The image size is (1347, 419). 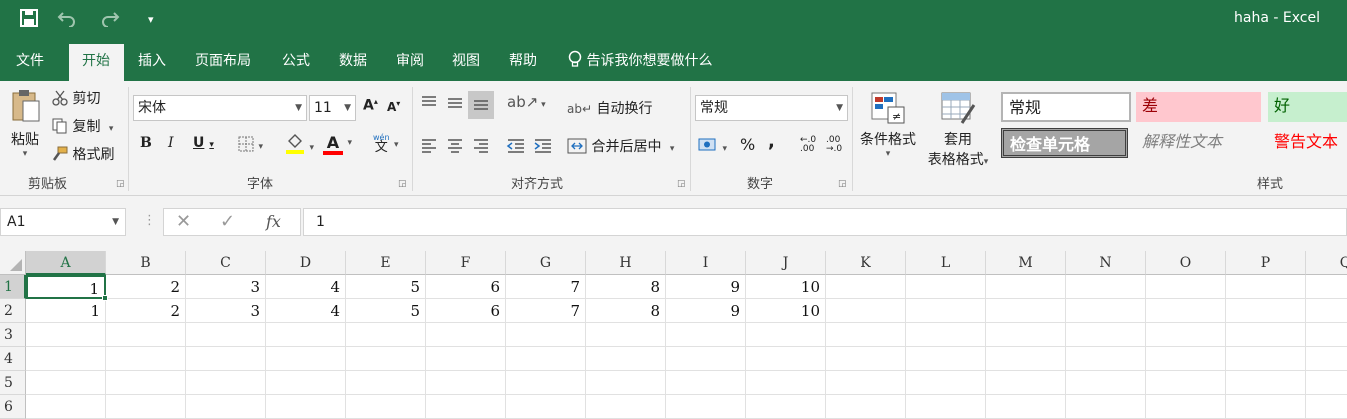 What do you see at coordinates (370, 105) in the screenshot?
I see `grow-font-button: A▴` at bounding box center [370, 105].